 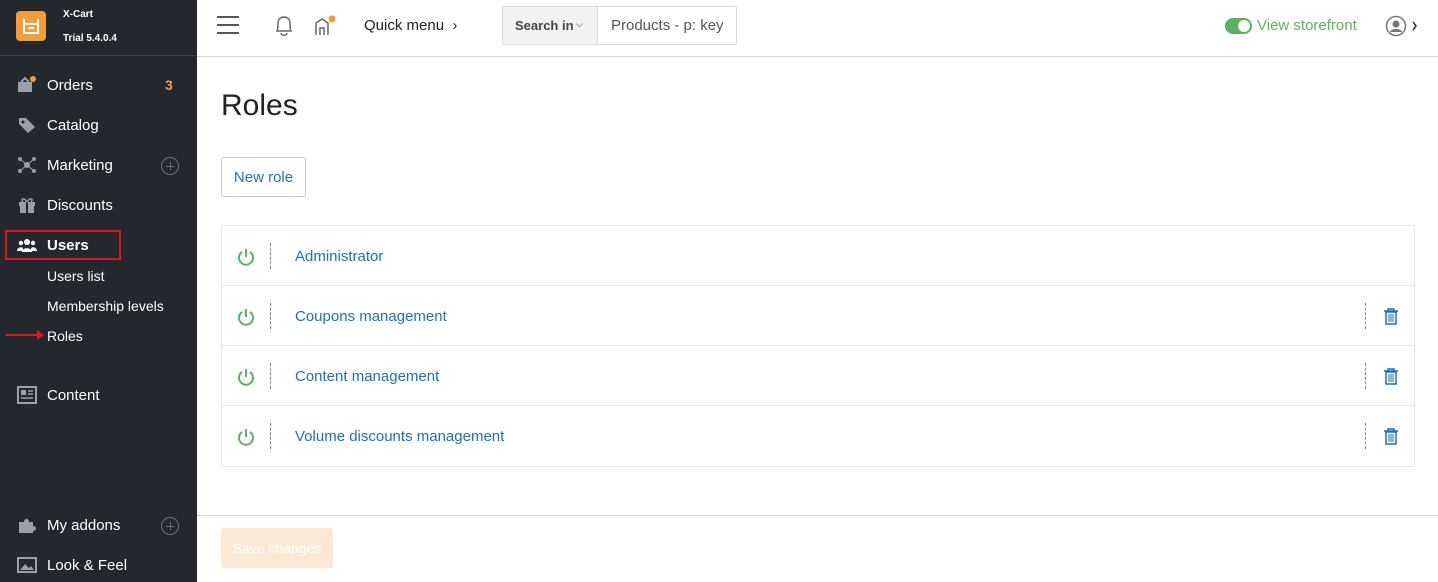 I want to click on sidebar-subitem-membership-levels: Membership levels, so click(x=105, y=306).